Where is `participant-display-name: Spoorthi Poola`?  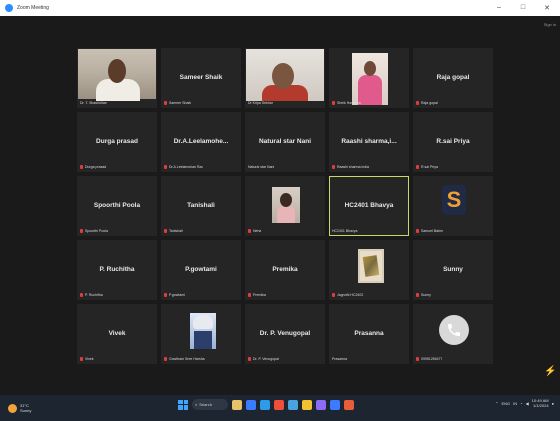 participant-display-name: Spoorthi Poola is located at coordinates (117, 205).